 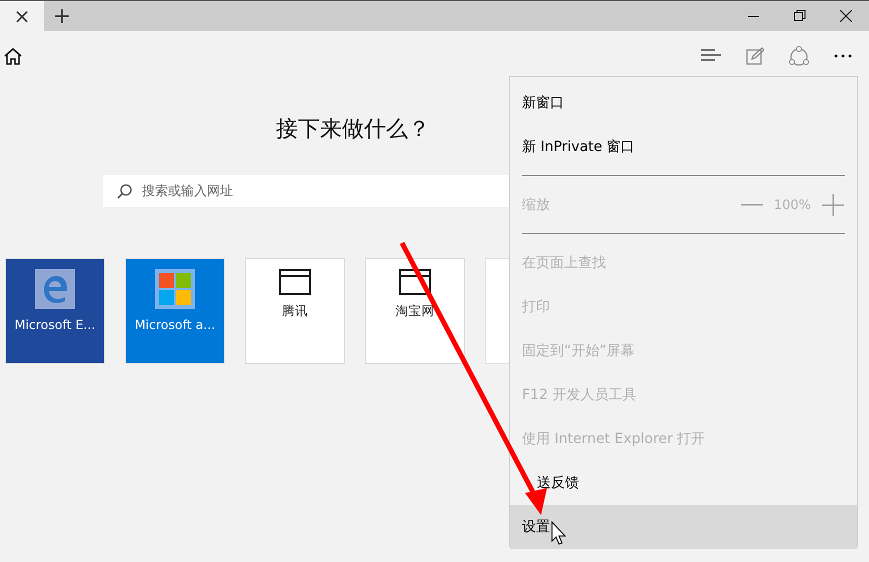 I want to click on share-icon, so click(x=799, y=55).